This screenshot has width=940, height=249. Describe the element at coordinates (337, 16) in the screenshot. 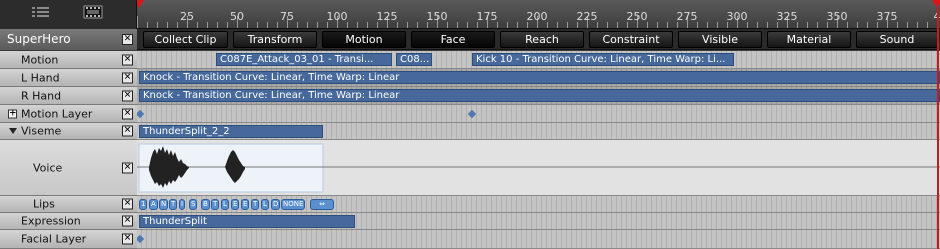

I see `ruler-label: 100` at that location.